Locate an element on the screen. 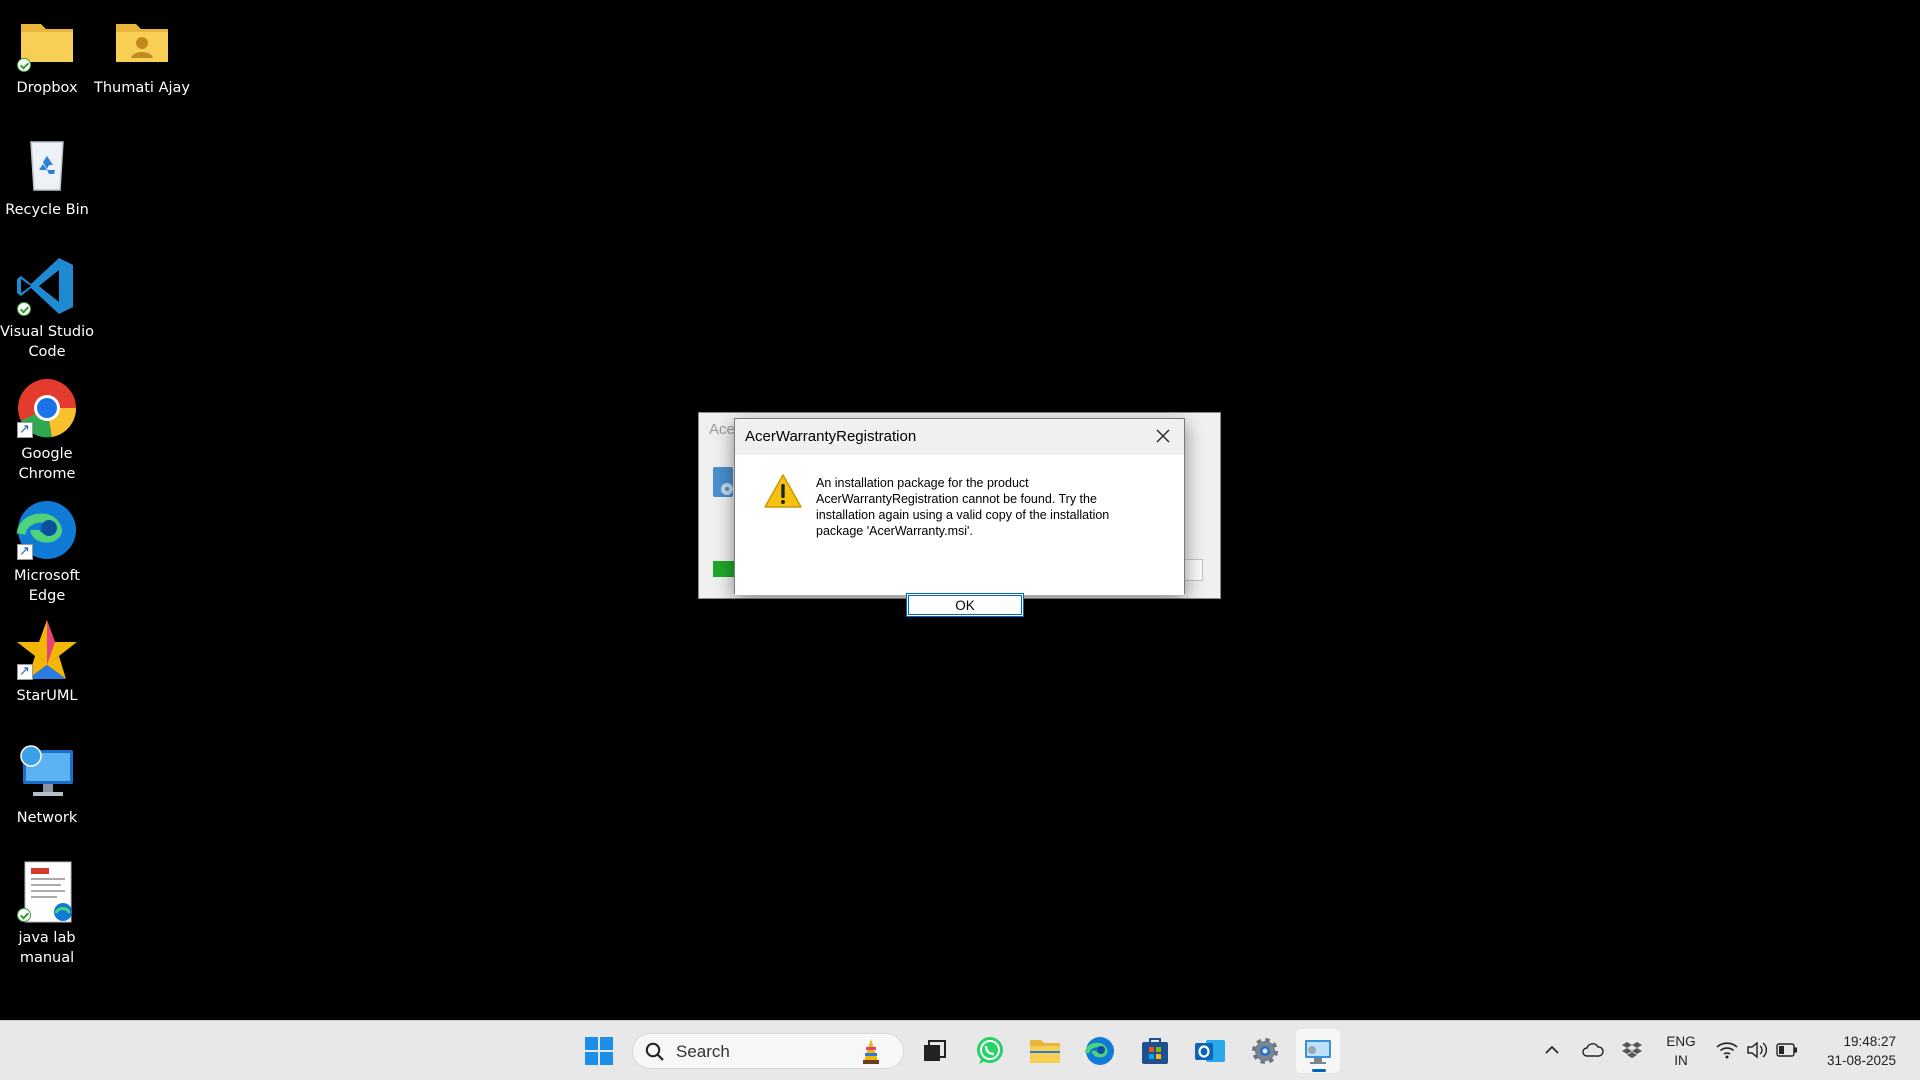 The image size is (1920, 1080). whatsapp-icon is located at coordinates (990, 1050).